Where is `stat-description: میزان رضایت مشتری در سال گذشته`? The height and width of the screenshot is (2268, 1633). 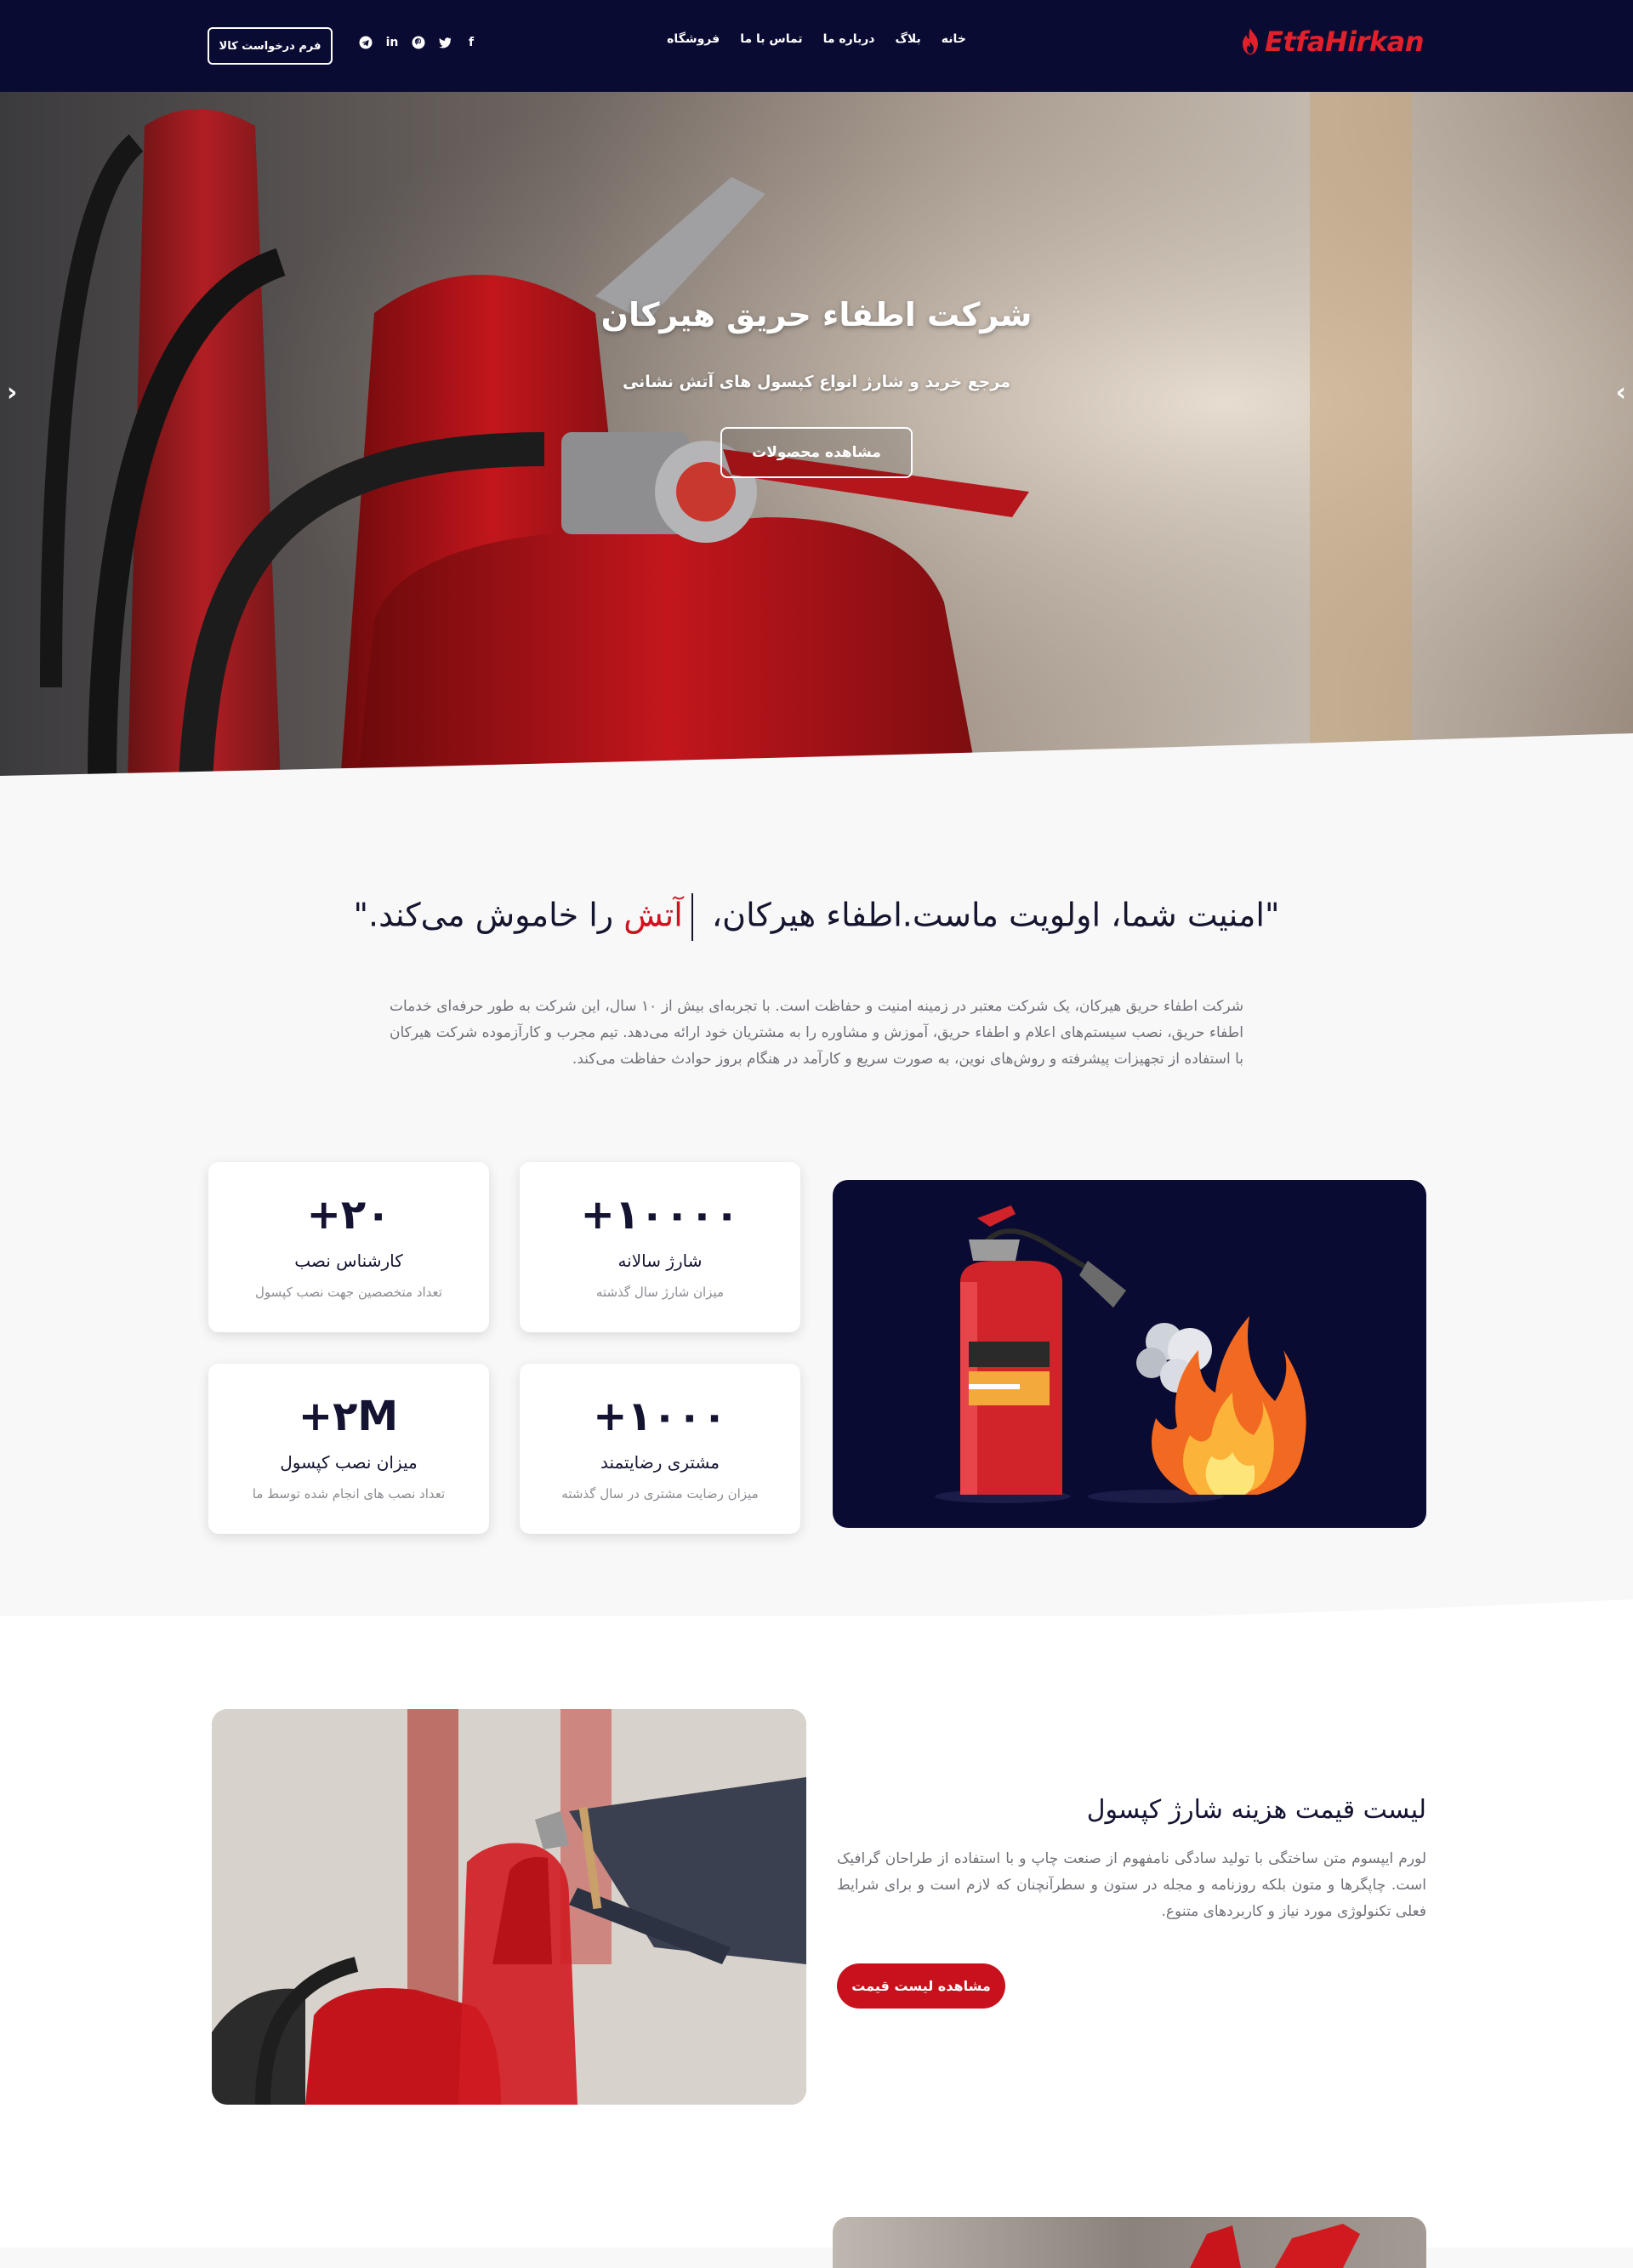
stat-description: میزان رضایت مشتری در سال گذشته is located at coordinates (660, 1494).